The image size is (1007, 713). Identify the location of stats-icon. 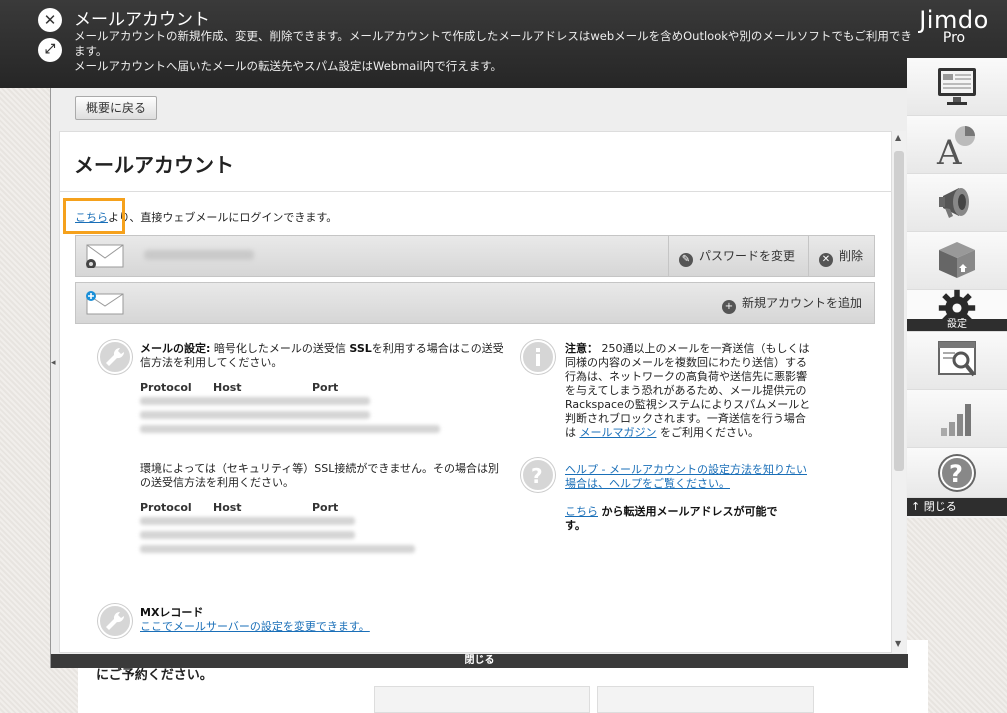
(956, 420).